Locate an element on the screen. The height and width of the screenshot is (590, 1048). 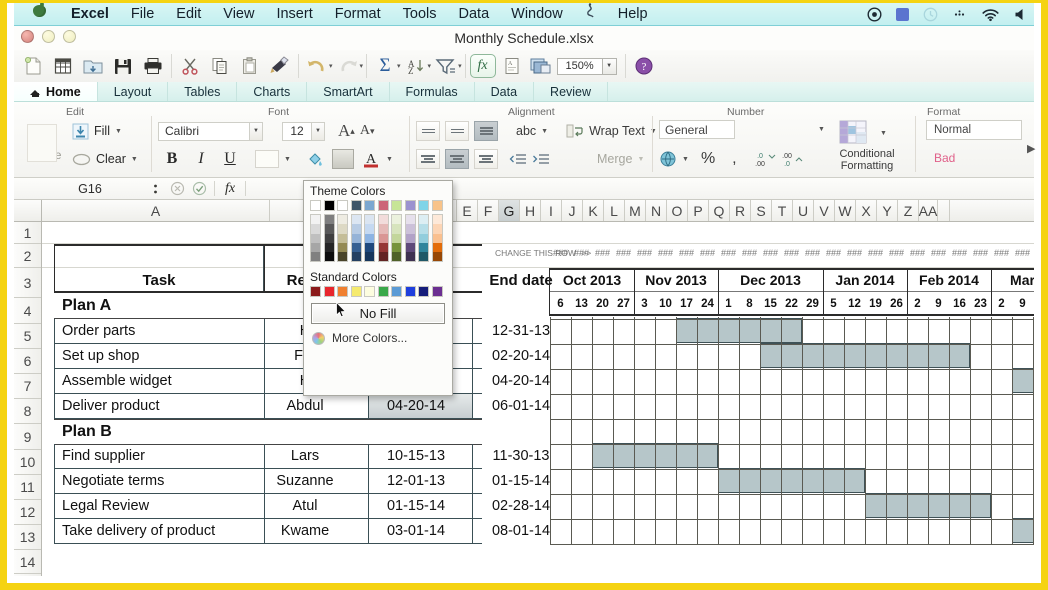
sort-icon: AZ is located at coordinates (416, 66).